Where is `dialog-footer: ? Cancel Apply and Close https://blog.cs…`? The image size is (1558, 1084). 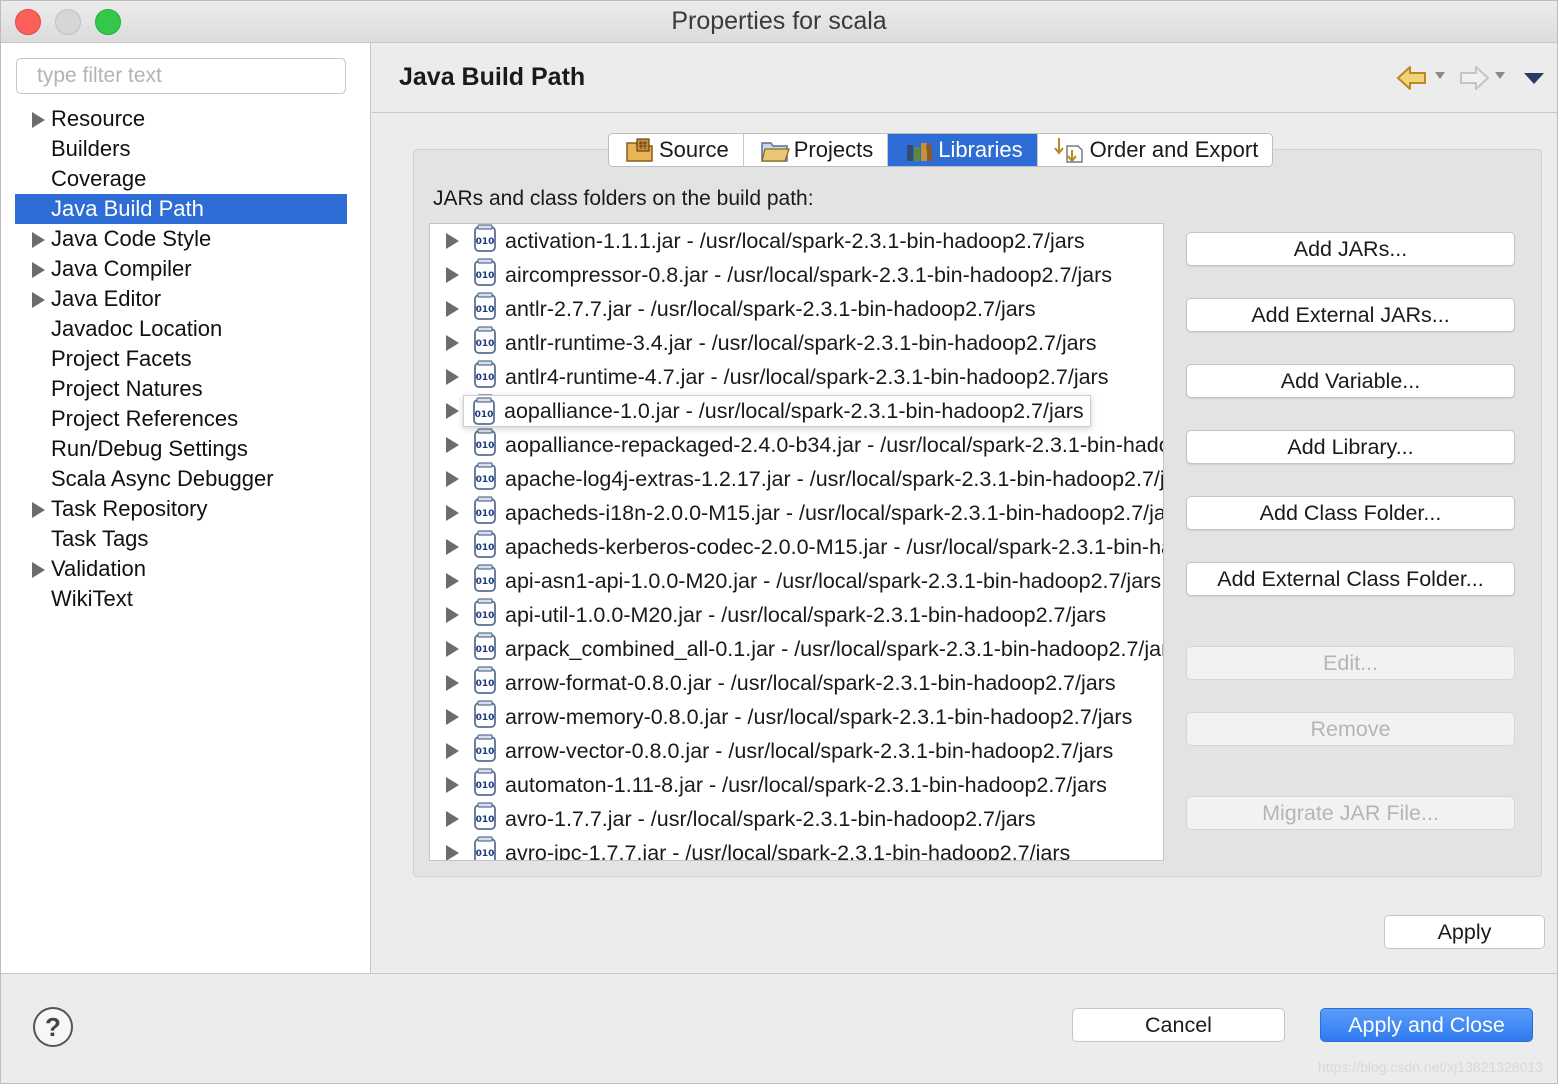
dialog-footer: ? Cancel Apply and Close https://blog.cs… is located at coordinates (779, 1028).